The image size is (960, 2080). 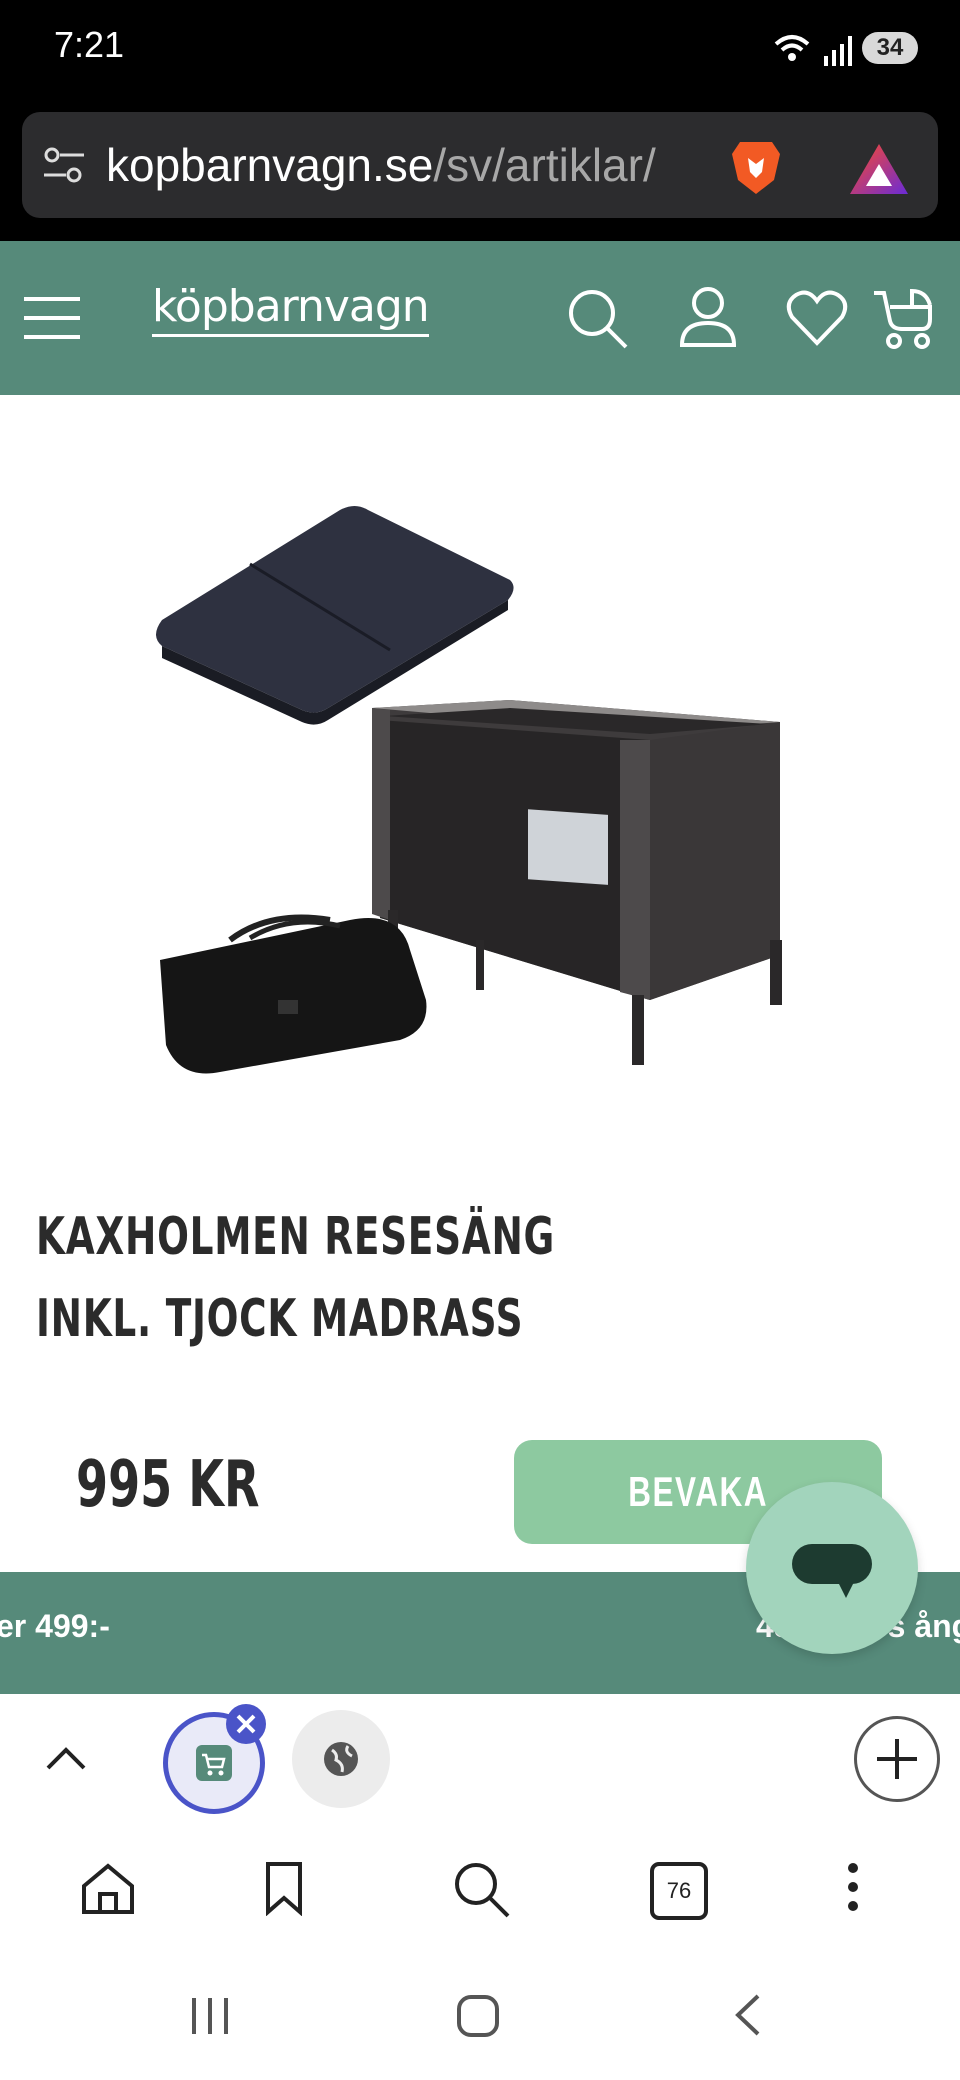 I want to click on home-button-icon, so click(x=478, y=2018).